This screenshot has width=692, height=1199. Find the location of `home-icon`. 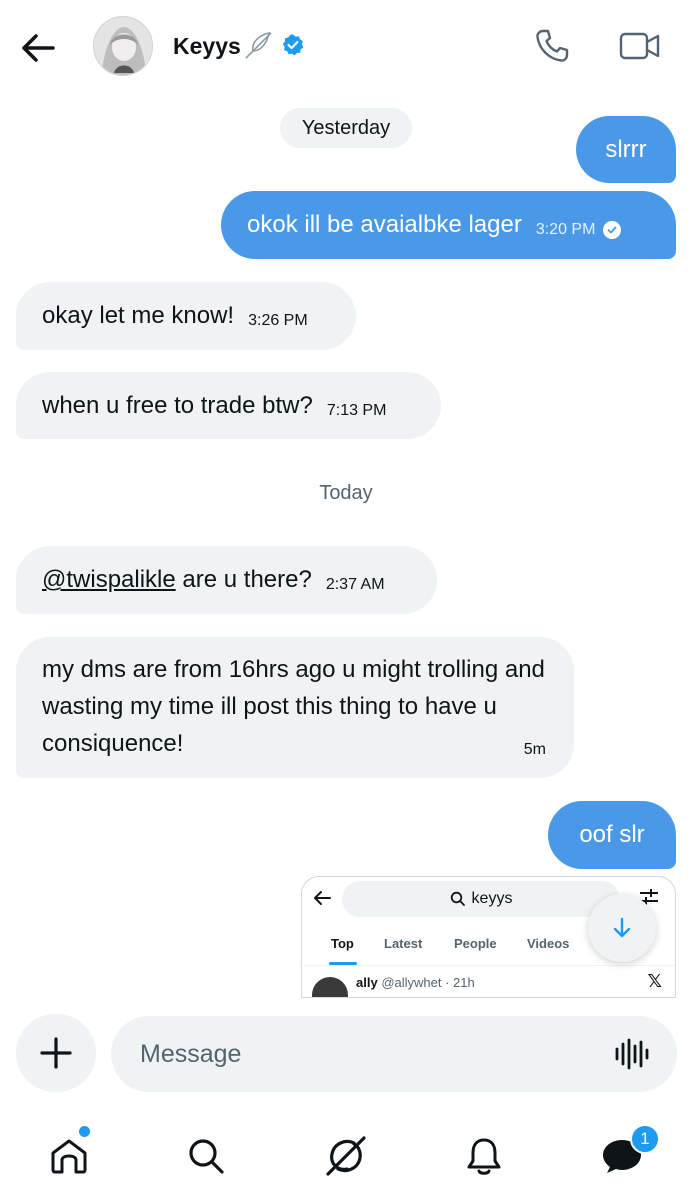

home-icon is located at coordinates (69, 1156).